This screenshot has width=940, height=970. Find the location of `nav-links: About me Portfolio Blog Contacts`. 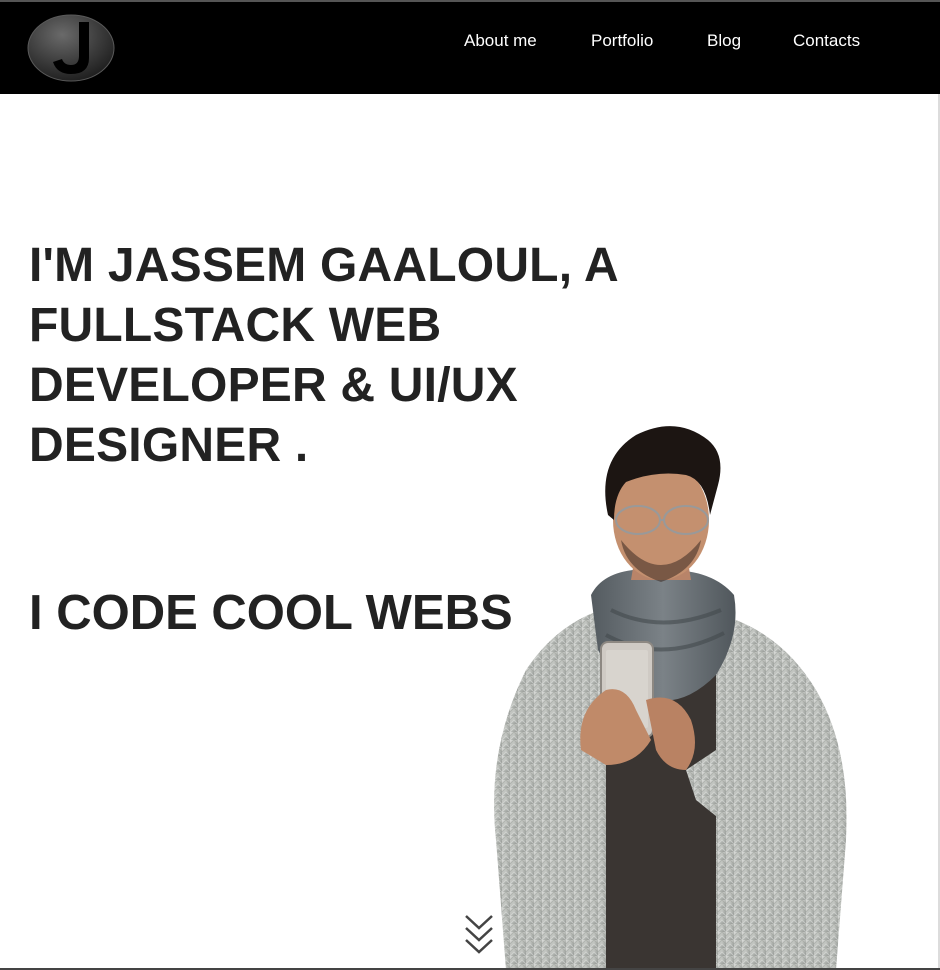

nav-links: About me Portfolio Blog Contacts is located at coordinates (470, 42).